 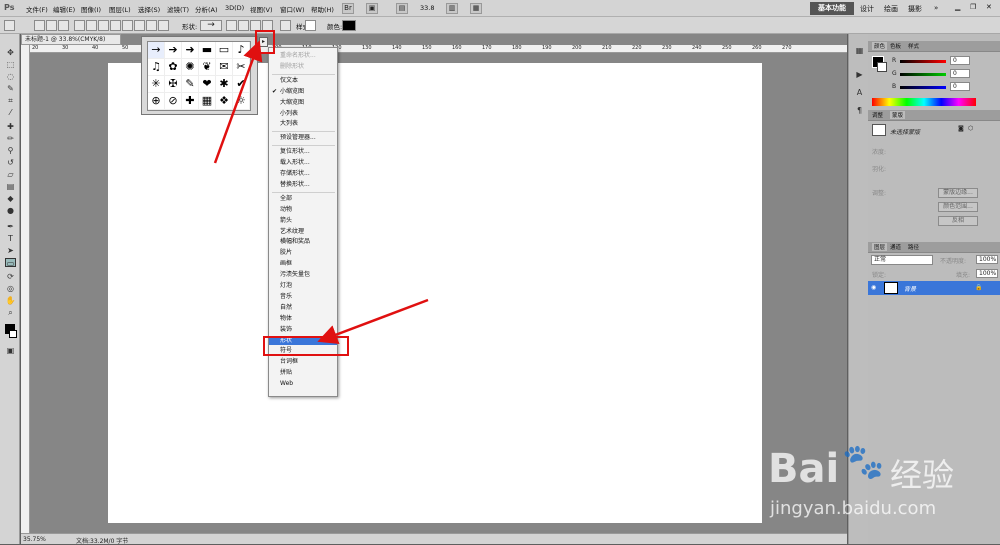 I want to click on pixel-mask-icon: ◙, so click(x=961, y=128).